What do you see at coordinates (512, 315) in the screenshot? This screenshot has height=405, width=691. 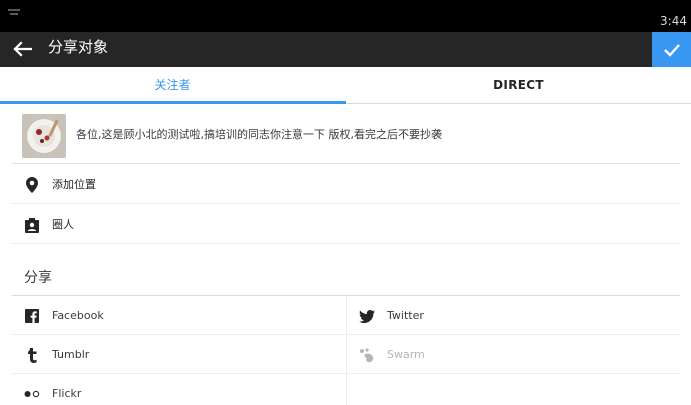 I see `share-twitter: Twitter` at bounding box center [512, 315].